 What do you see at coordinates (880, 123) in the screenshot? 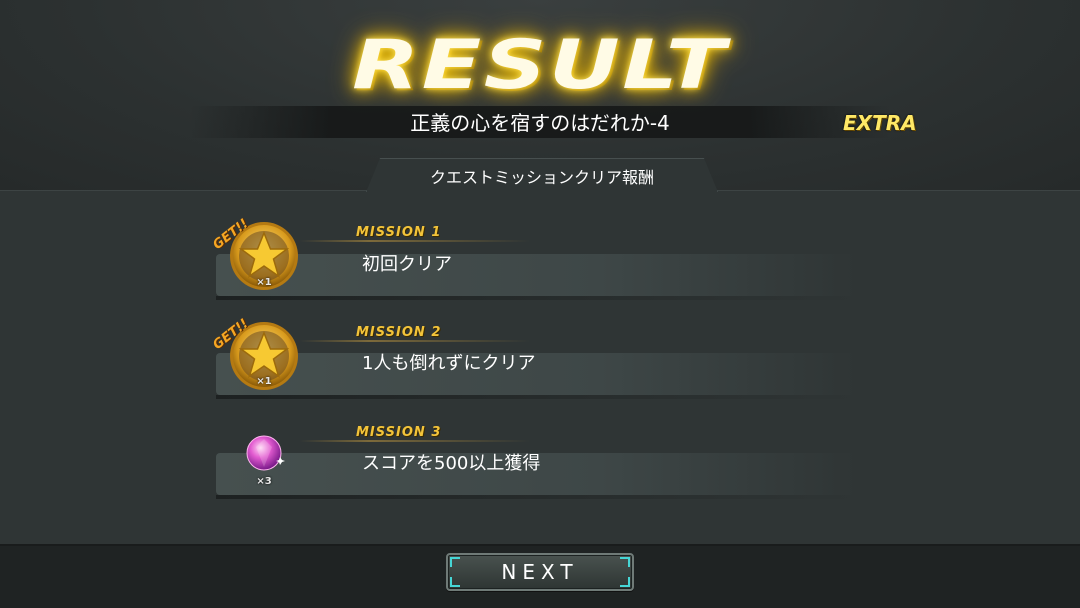
I see `difficulty-badge: EXTRA` at bounding box center [880, 123].